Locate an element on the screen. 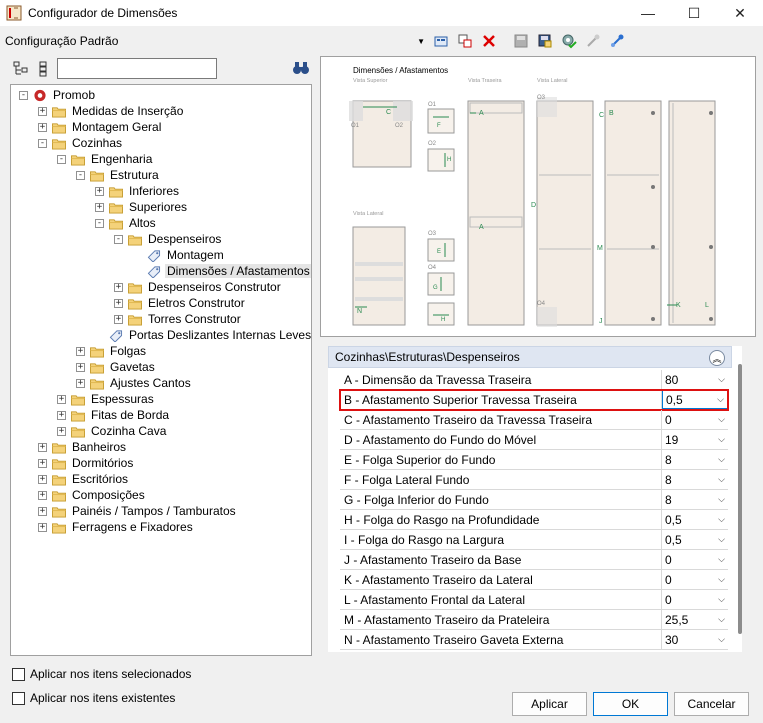  export-button is located at coordinates (617, 41).